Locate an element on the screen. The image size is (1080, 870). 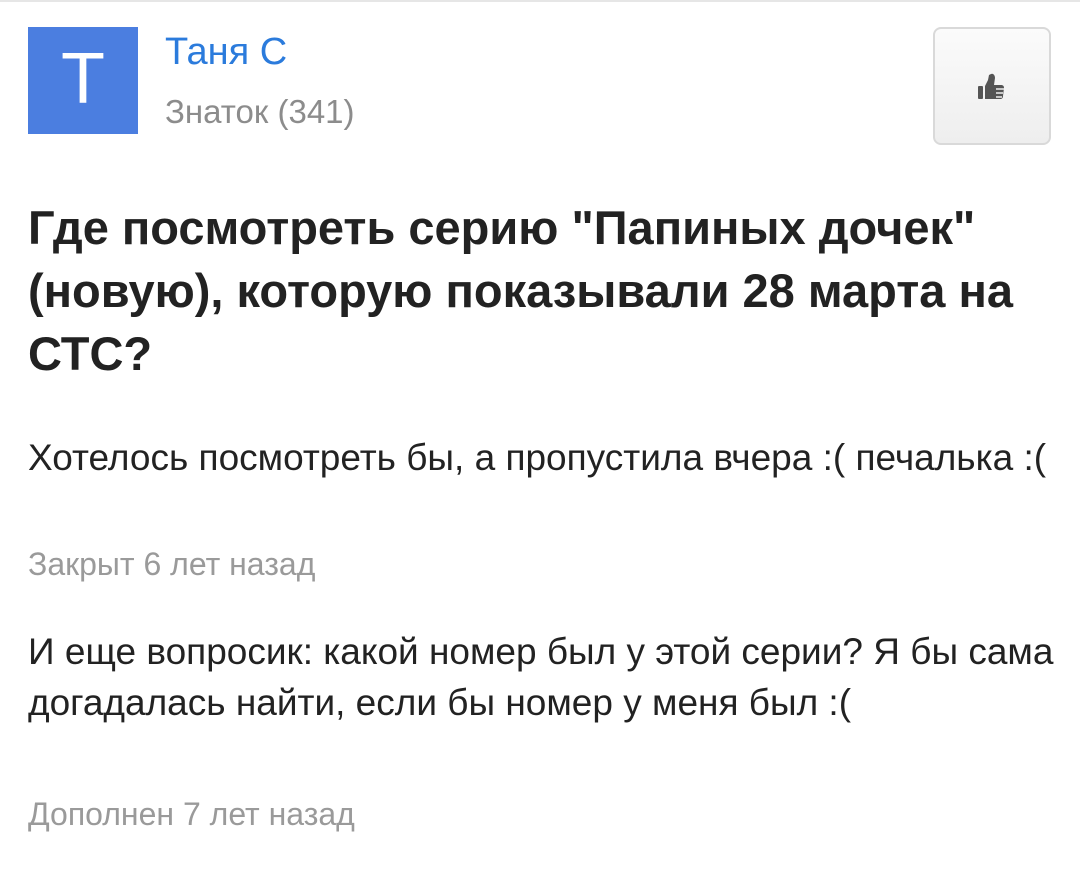
question-status: Закрыт 6 лет назад is located at coordinates (172, 564).